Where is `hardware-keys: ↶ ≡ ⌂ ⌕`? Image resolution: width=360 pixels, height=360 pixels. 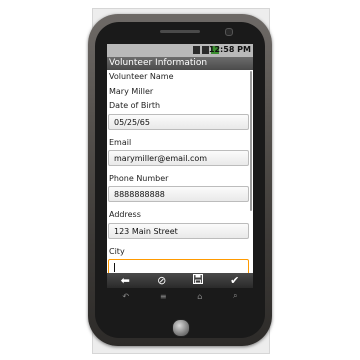 hardware-keys: ↶ ≡ ⌂ ⌕ is located at coordinates (180, 296).